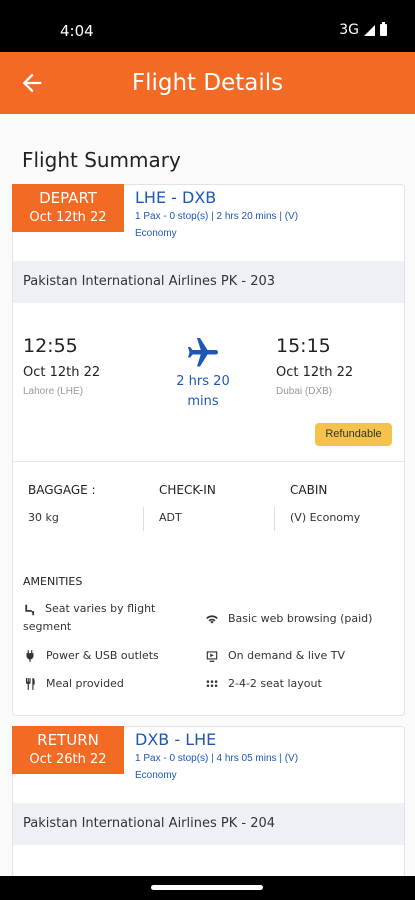  What do you see at coordinates (53, 581) in the screenshot?
I see `amenities-heading: AMENITIES` at bounding box center [53, 581].